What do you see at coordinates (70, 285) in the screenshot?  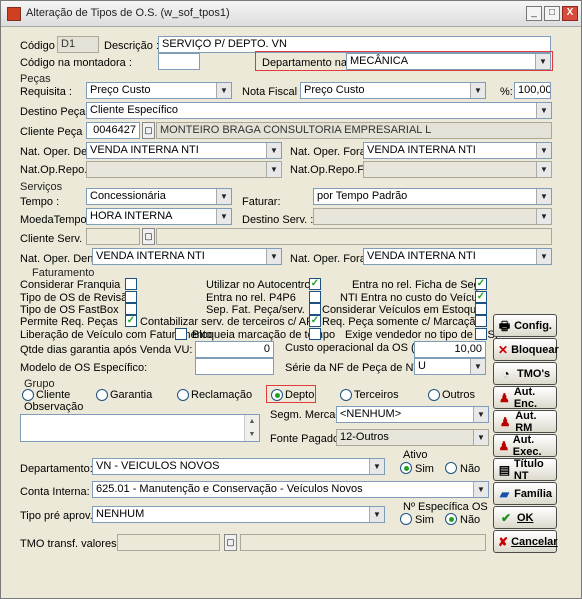 I see `considerar-franquia-label: Considerar Franquia` at bounding box center [70, 285].